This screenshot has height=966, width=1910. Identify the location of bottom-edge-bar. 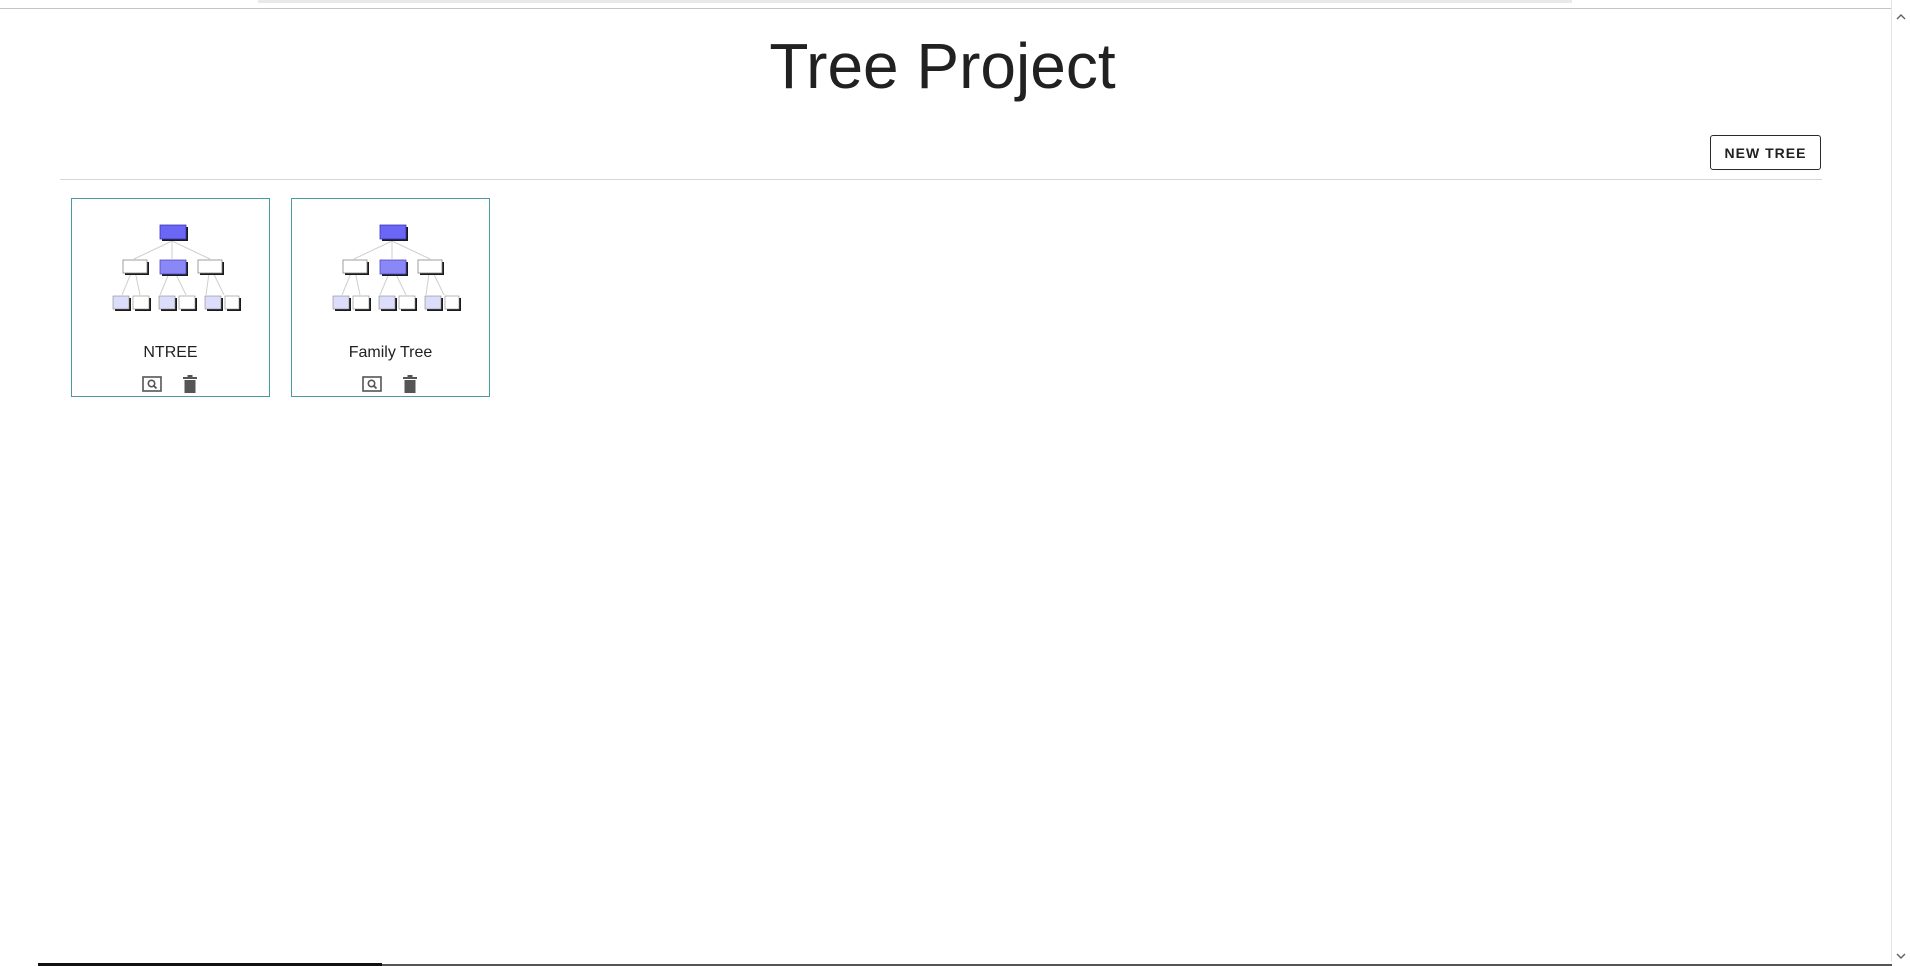
(946, 964).